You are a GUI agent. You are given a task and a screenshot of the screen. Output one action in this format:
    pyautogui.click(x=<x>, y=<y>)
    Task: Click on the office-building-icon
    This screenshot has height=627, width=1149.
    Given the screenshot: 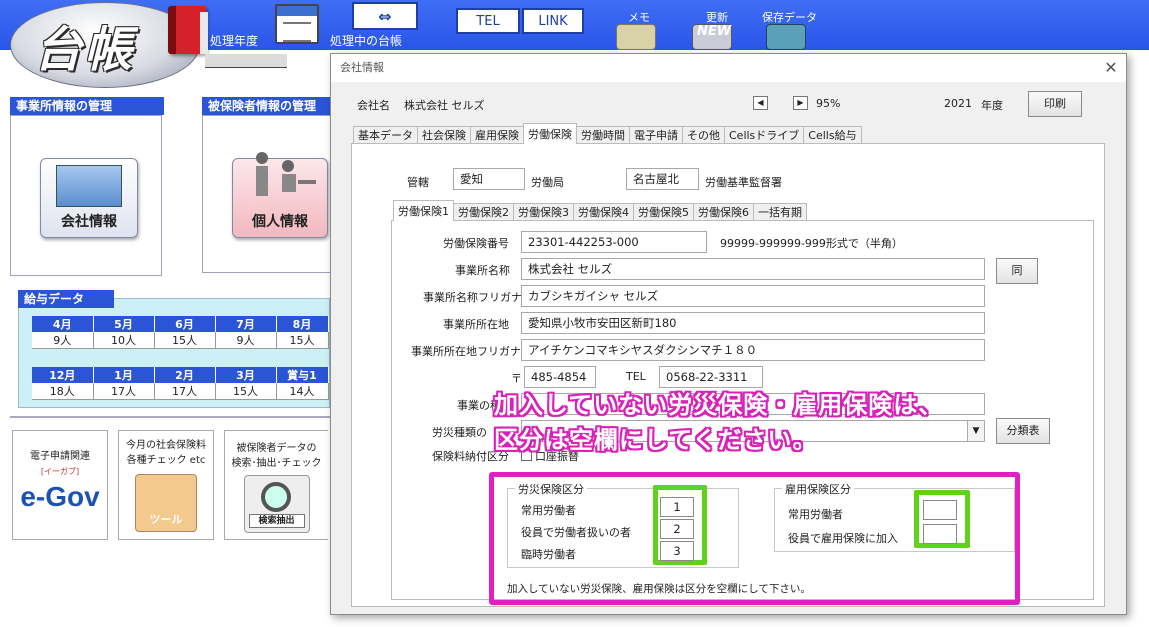 What is the action you would take?
    pyautogui.click(x=89, y=186)
    